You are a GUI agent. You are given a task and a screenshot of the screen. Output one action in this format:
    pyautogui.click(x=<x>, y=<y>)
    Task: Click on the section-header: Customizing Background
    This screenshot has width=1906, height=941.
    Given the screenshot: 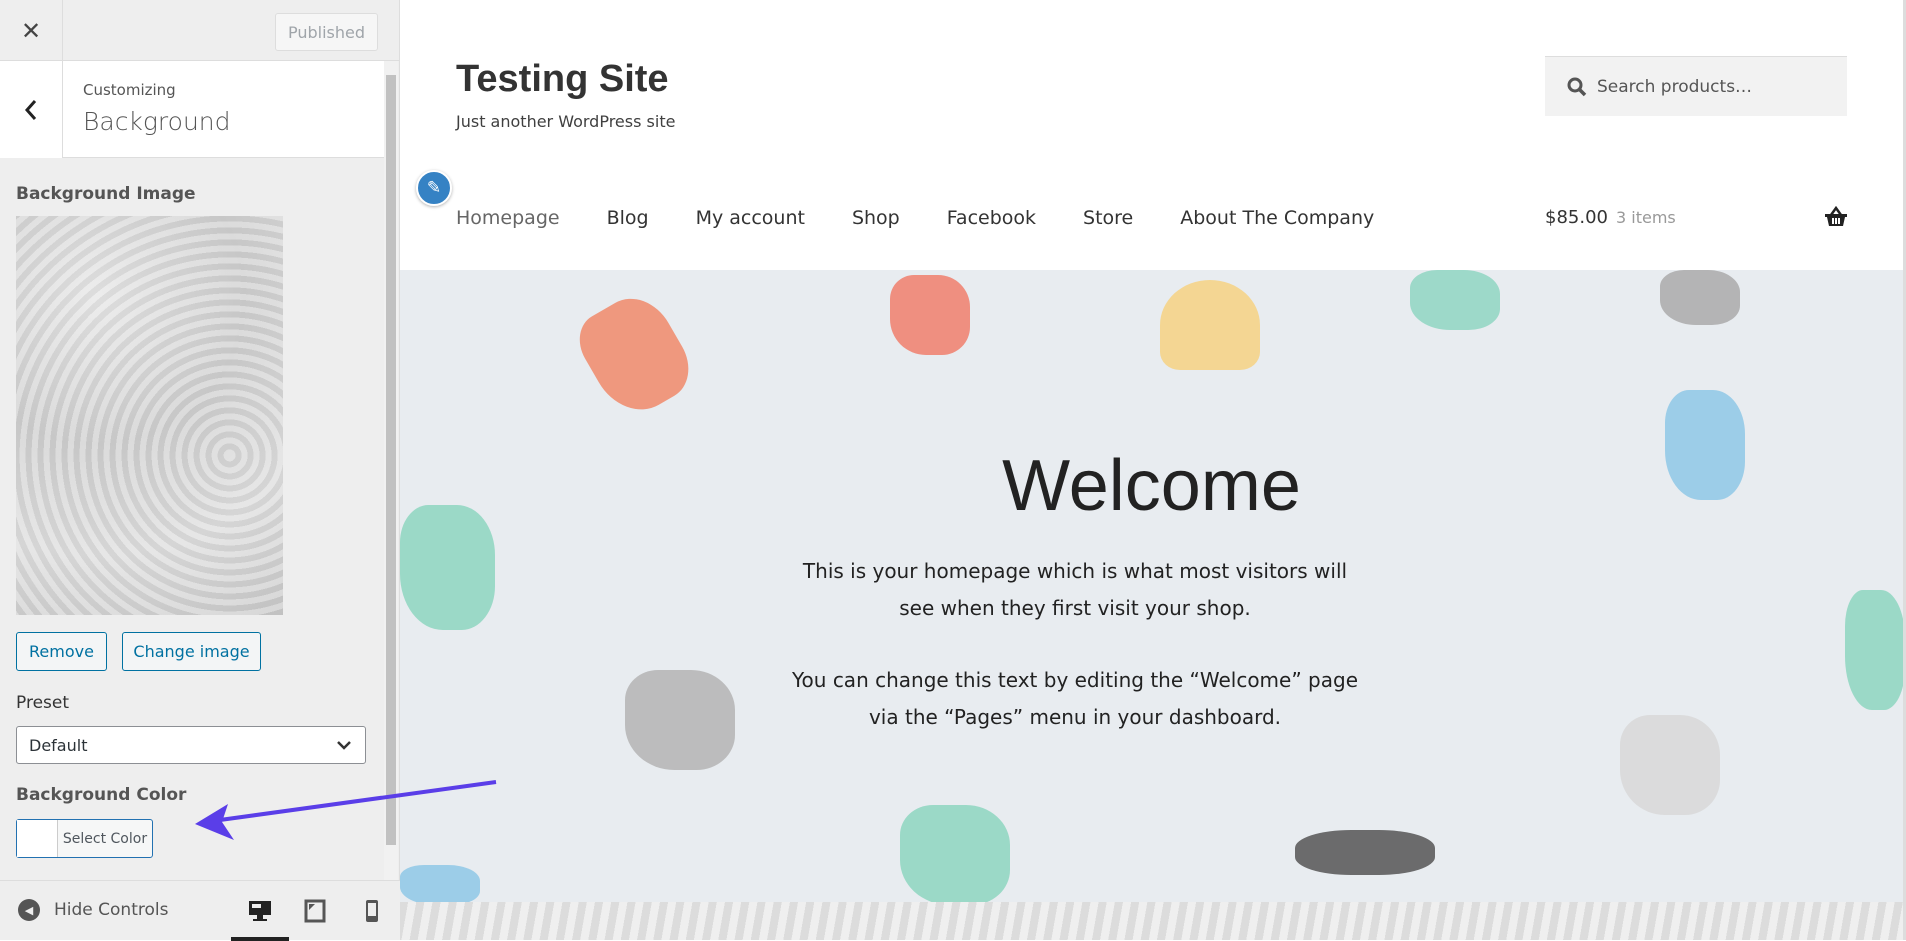 What is the action you would take?
    pyautogui.click(x=192, y=109)
    